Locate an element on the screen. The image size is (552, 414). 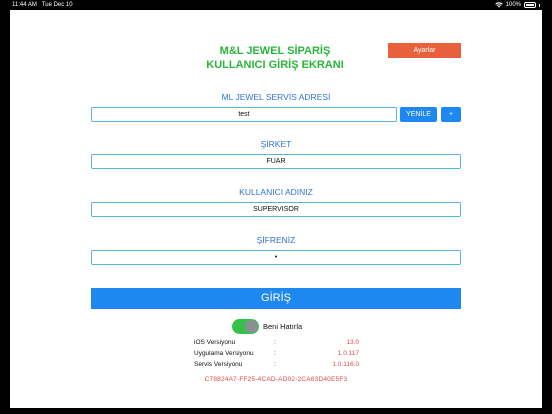
company-label: ŞİRKET is located at coordinates (276, 144).